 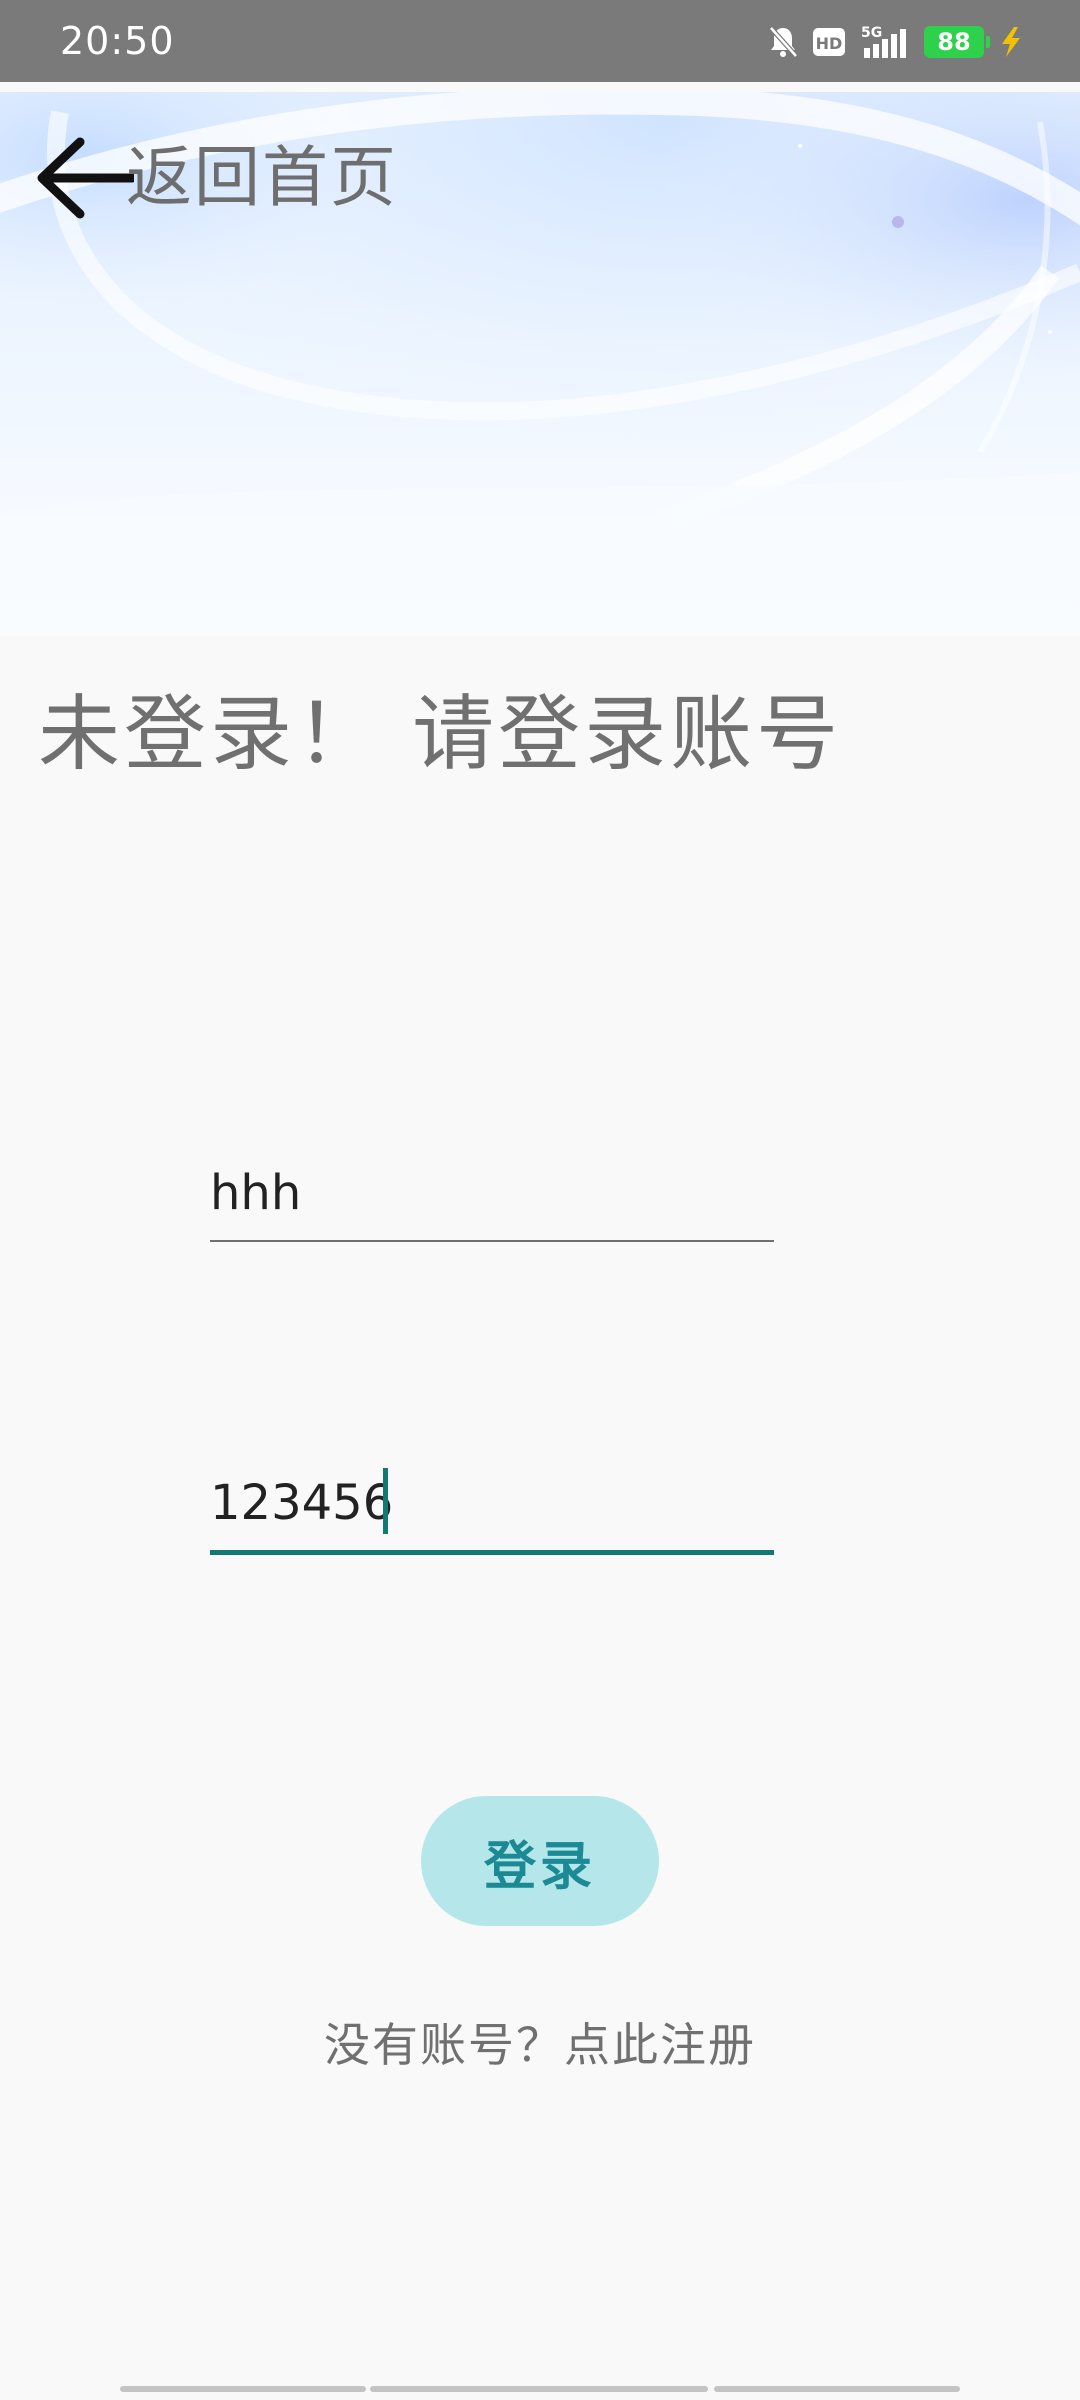 I want to click on nav-handle-left, so click(x=243, y=2389).